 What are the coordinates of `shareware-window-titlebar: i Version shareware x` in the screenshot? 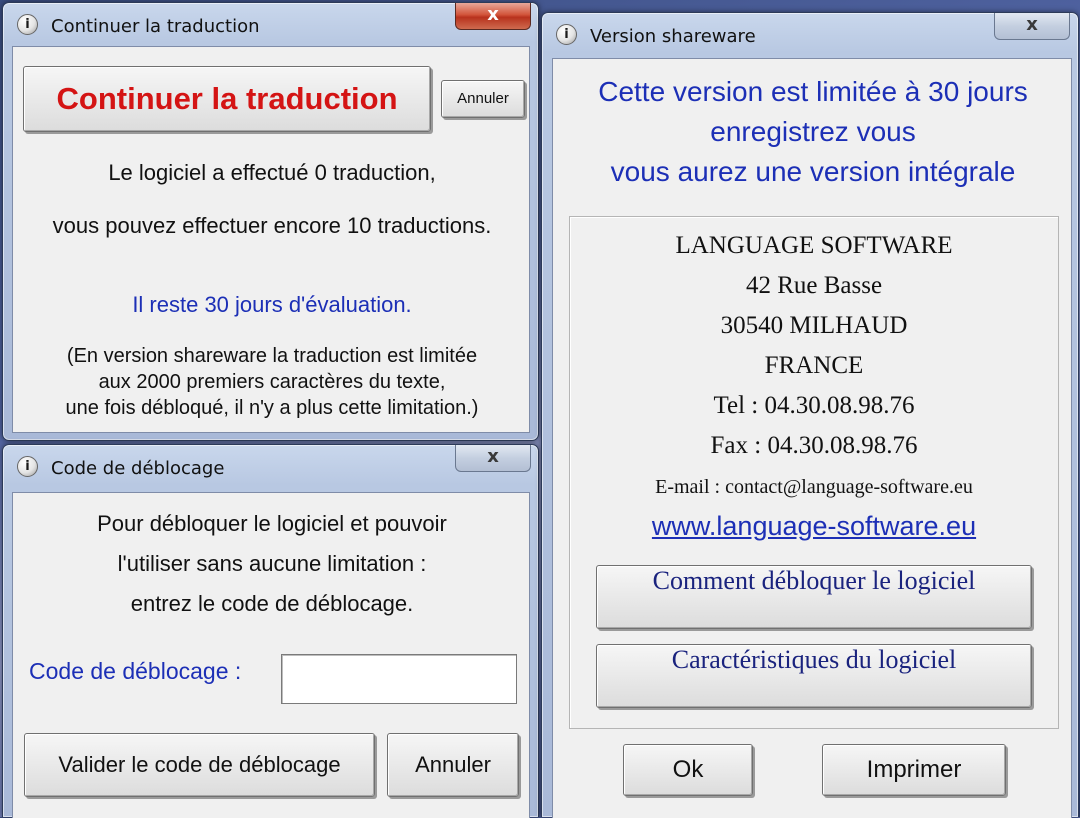 It's located at (810, 35).